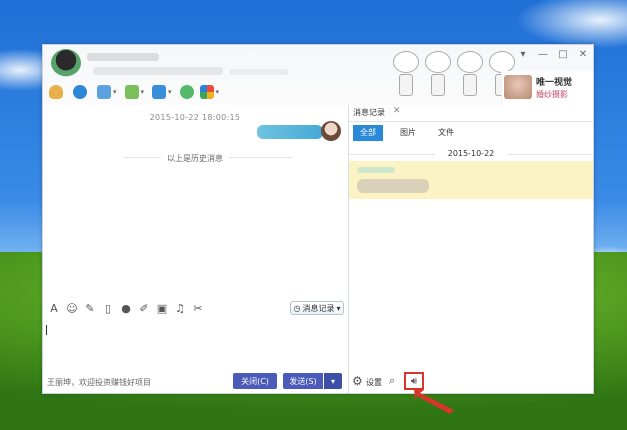  What do you see at coordinates (108, 308) in the screenshot?
I see `screenshot-icon: ▯` at bounding box center [108, 308].